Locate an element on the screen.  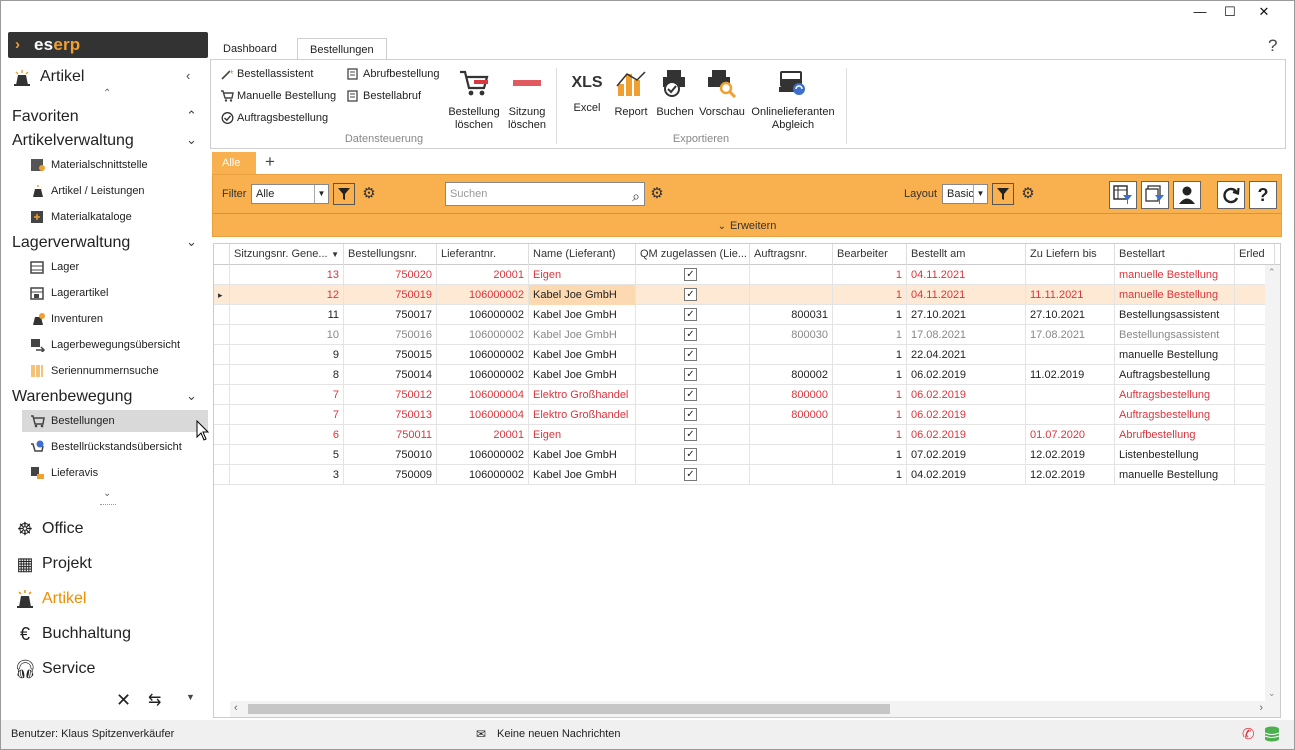
add-tab-button: + is located at coordinates (270, 163).